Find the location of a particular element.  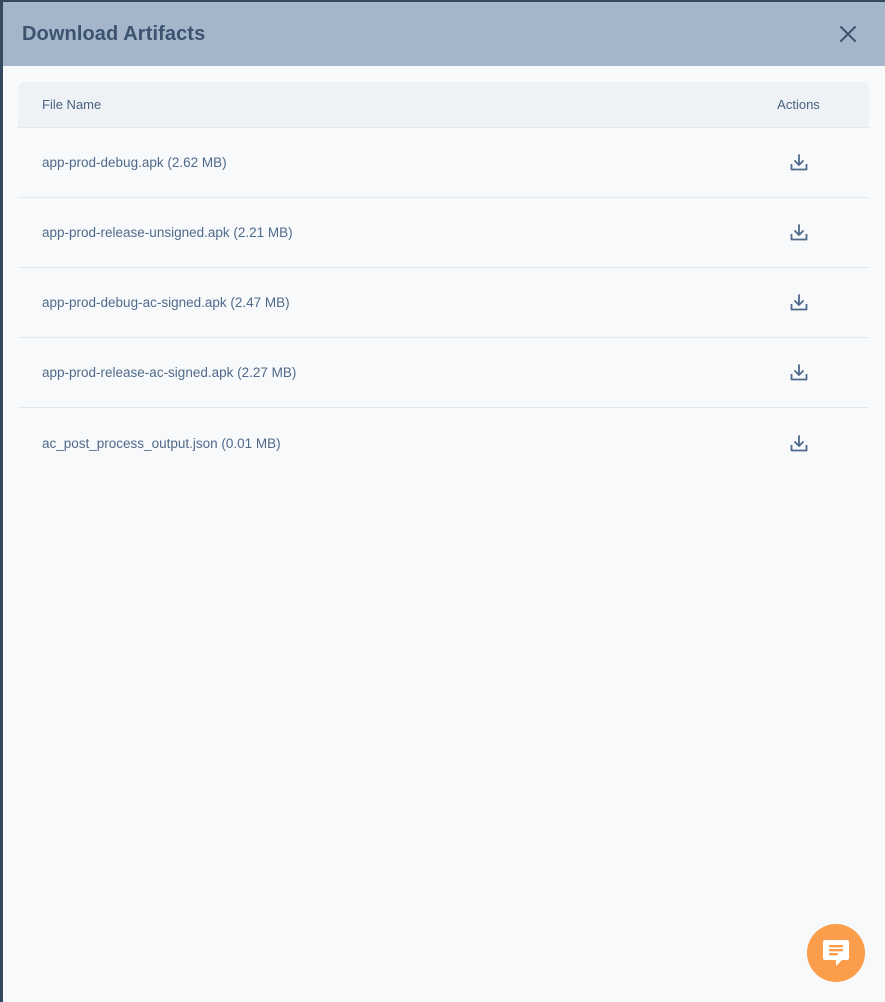

file-name: app-prod-debug-ac-signed.apk (2.47 MB) is located at coordinates (166, 302).